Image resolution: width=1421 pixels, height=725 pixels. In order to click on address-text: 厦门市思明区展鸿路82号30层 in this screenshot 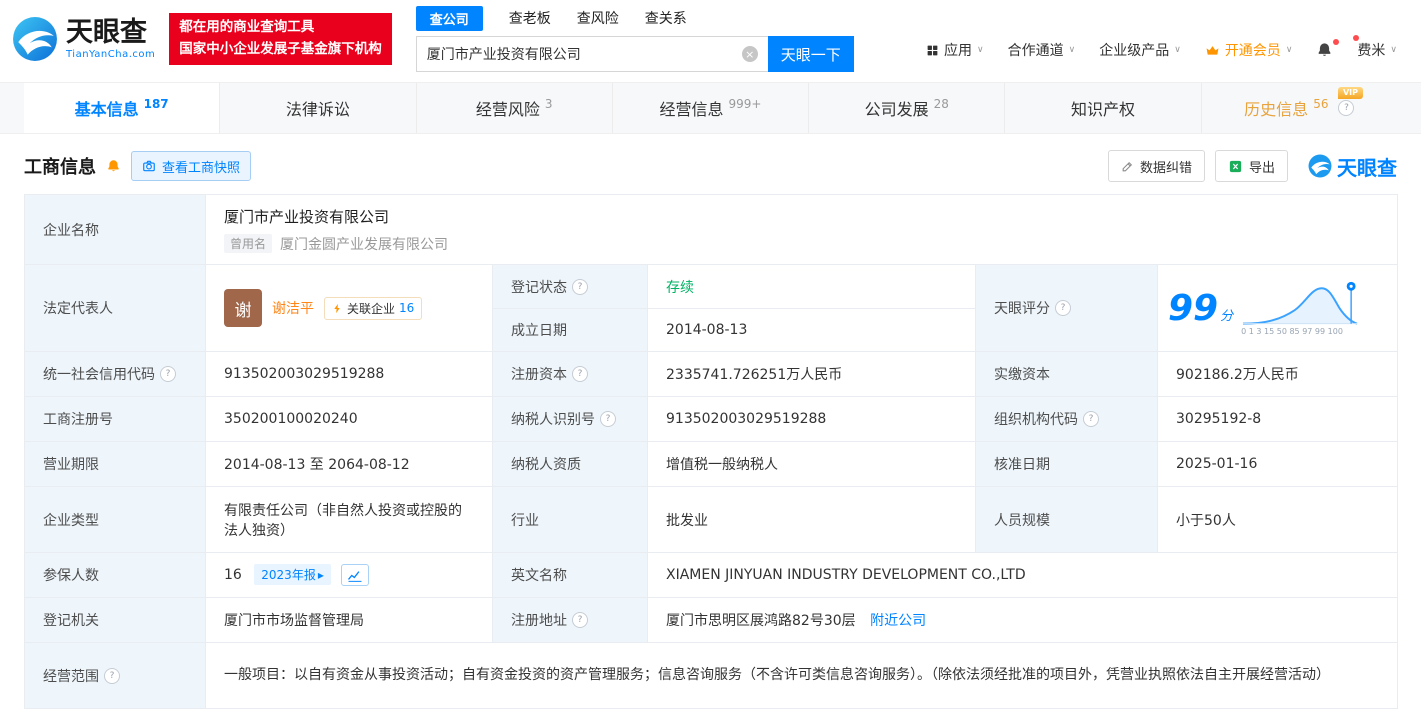, I will do `click(761, 621)`.